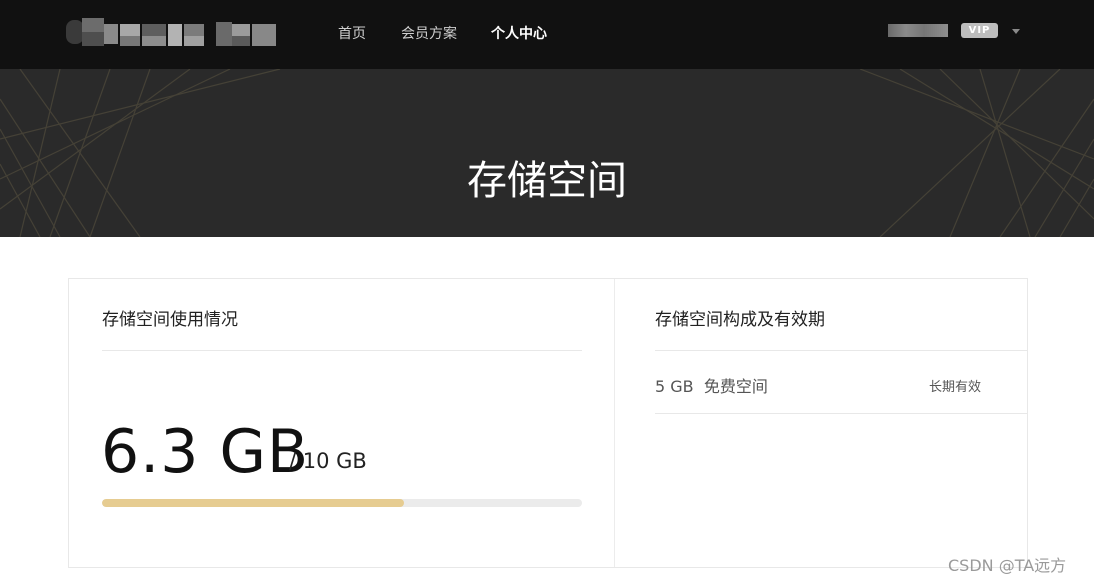 The image size is (1094, 581). What do you see at coordinates (918, 30) in the screenshot?
I see `username-pixelated` at bounding box center [918, 30].